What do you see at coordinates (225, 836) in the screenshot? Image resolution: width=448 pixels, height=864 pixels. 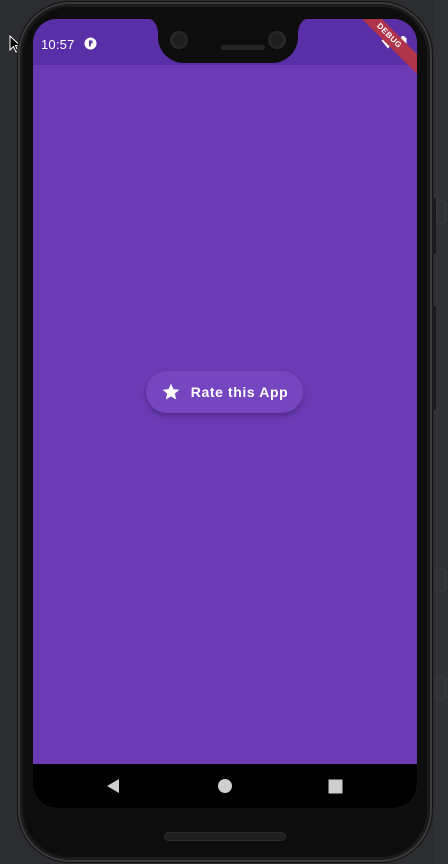 I see `bottom-speaker-grille` at bounding box center [225, 836].